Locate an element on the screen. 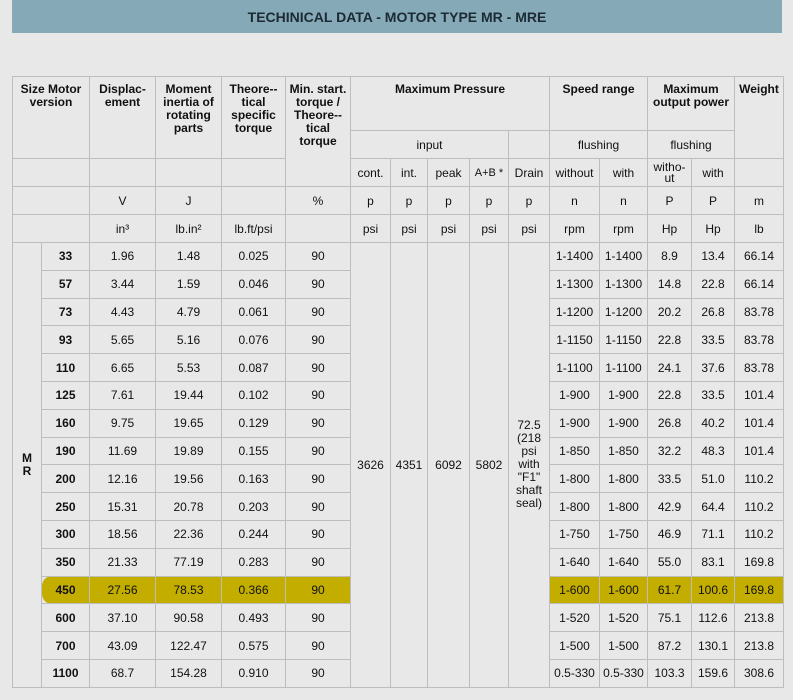  displacement-cell: 37.10 is located at coordinates (122, 618).